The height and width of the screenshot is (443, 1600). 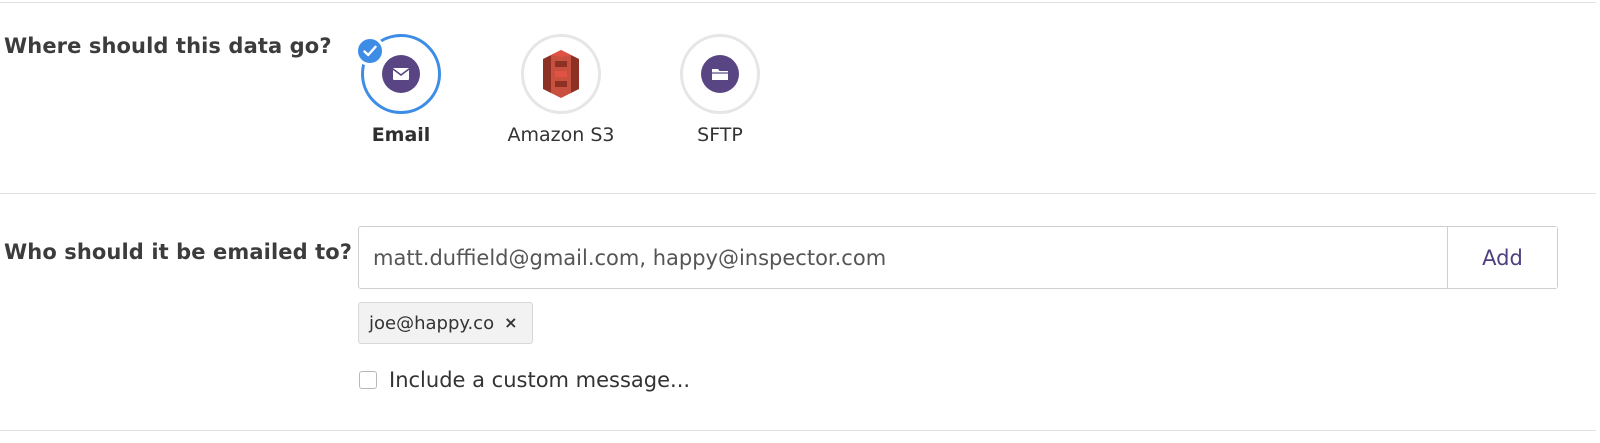 I want to click on middle-divider, so click(x=798, y=193).